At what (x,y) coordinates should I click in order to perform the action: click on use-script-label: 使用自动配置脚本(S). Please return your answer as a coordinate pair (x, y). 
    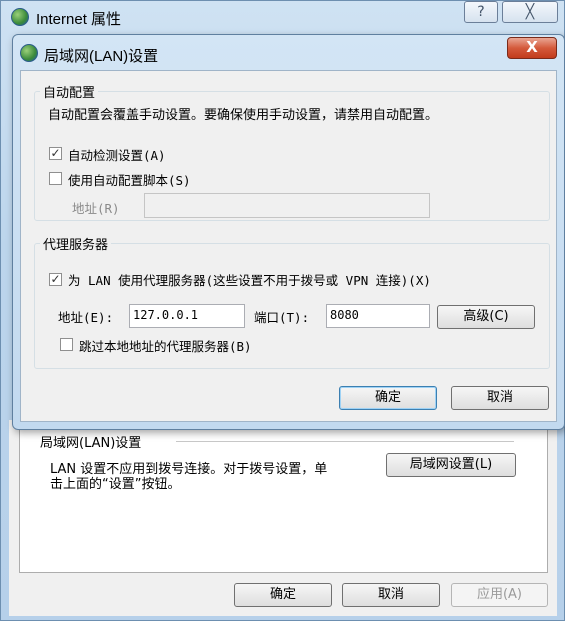
    Looking at the image, I should click on (129, 180).